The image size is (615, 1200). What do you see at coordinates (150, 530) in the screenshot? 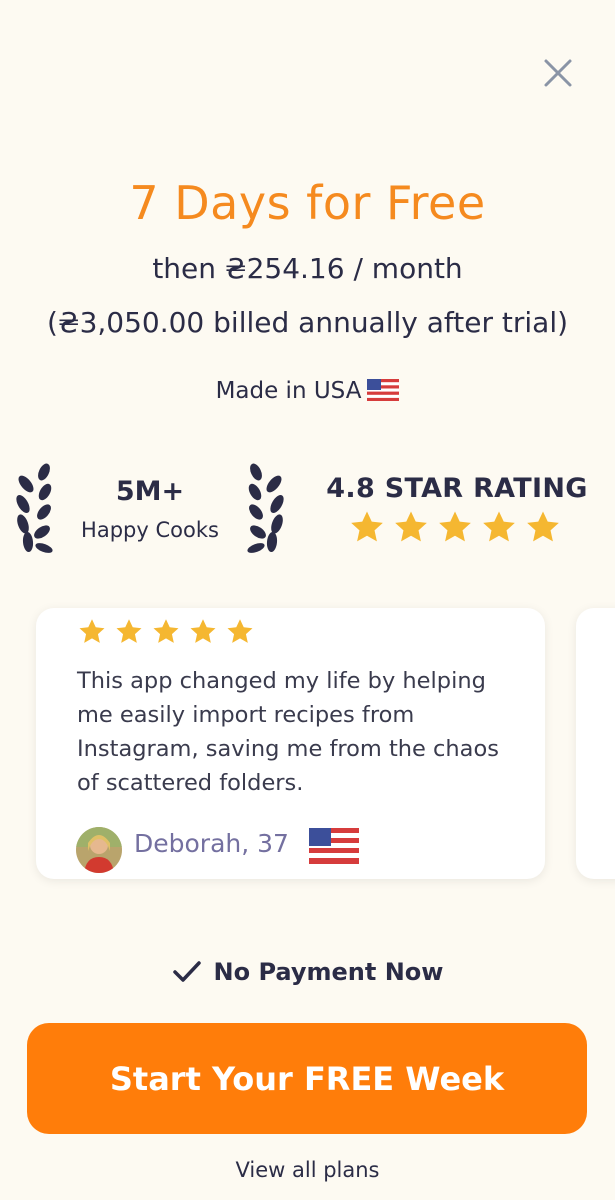
I see `users-label: Happy Cooks` at bounding box center [150, 530].